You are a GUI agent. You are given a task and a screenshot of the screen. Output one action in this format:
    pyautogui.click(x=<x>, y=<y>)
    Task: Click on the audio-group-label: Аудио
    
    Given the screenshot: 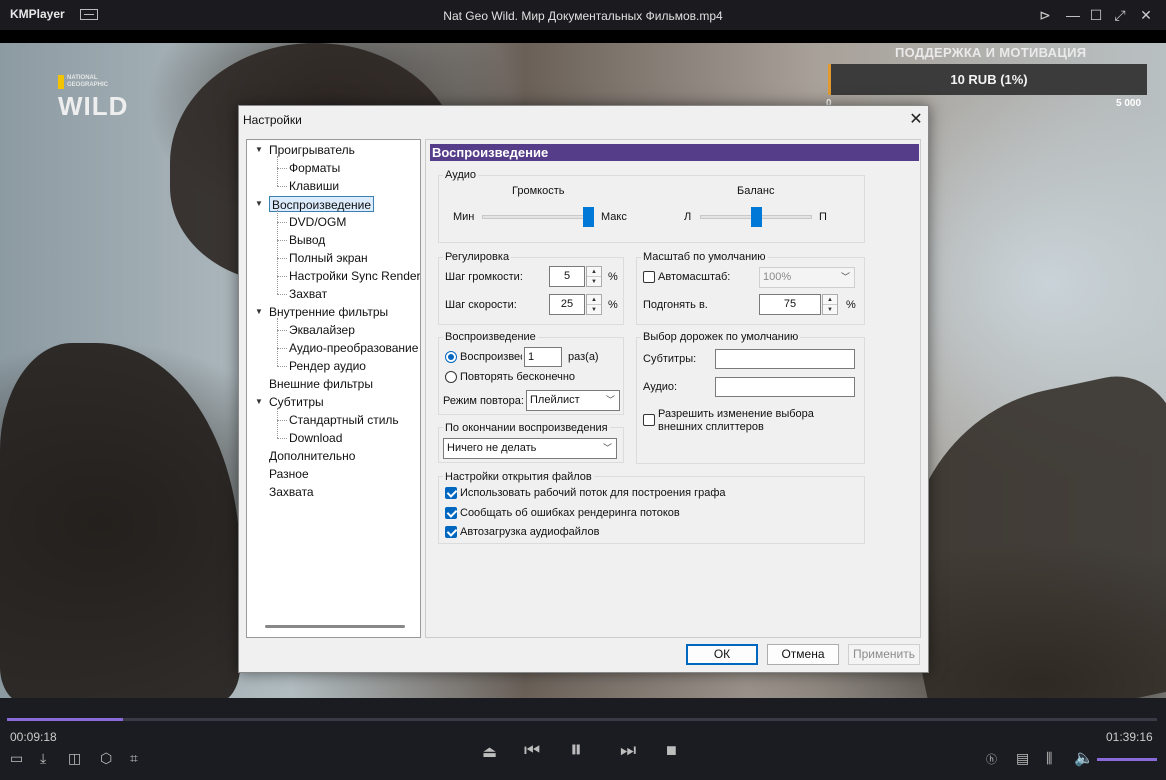 What is the action you would take?
    pyautogui.click(x=461, y=175)
    